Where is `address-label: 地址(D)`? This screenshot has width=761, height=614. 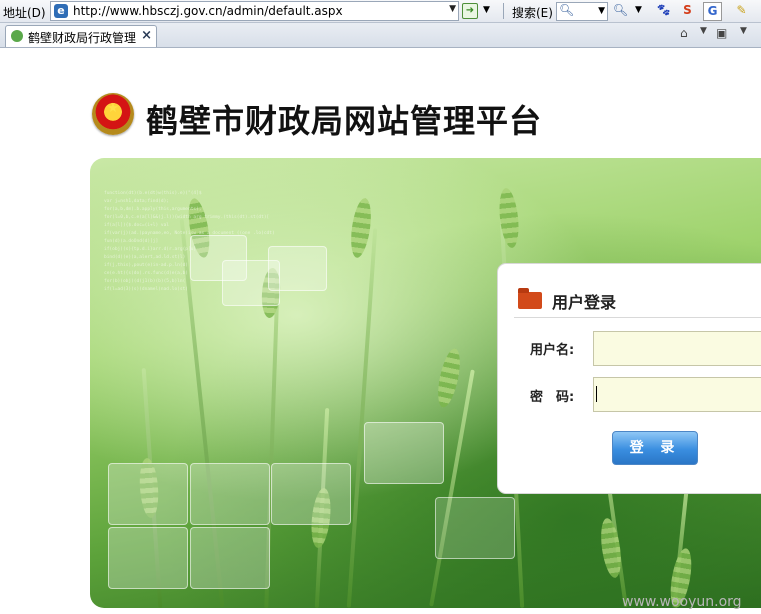
address-label: 地址(D) is located at coordinates (24, 13).